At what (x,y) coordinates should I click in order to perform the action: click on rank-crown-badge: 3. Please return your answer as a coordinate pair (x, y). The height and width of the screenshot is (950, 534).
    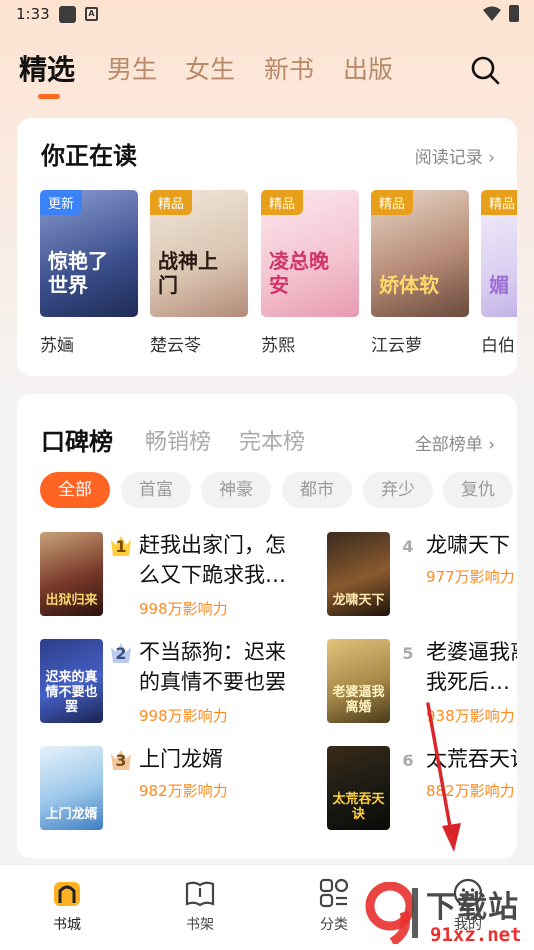
    Looking at the image, I should click on (121, 760).